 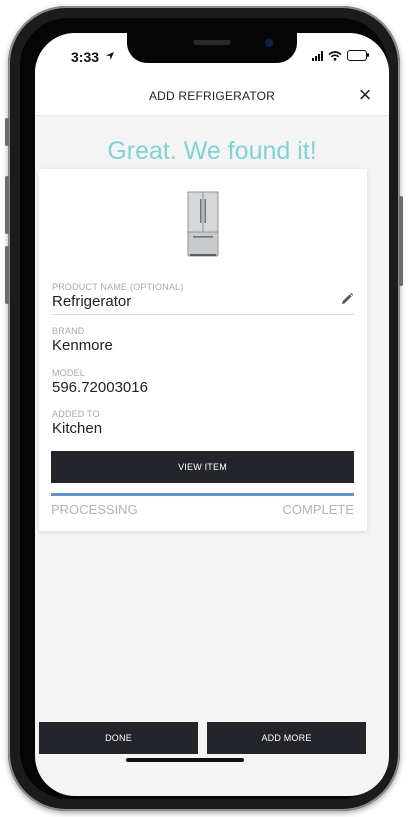 I want to click on location-field: ADDED TO Kitchen, so click(x=203, y=423).